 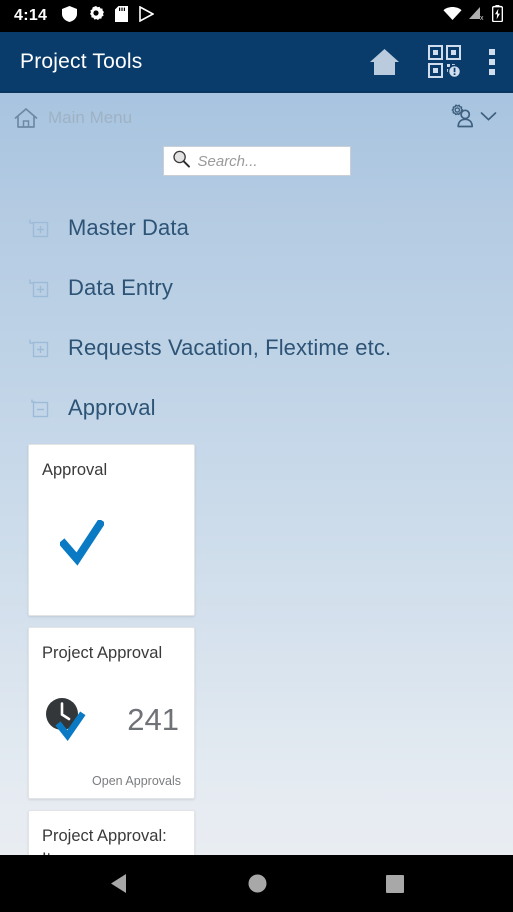 I want to click on status-right-icons: x, so click(x=473, y=16).